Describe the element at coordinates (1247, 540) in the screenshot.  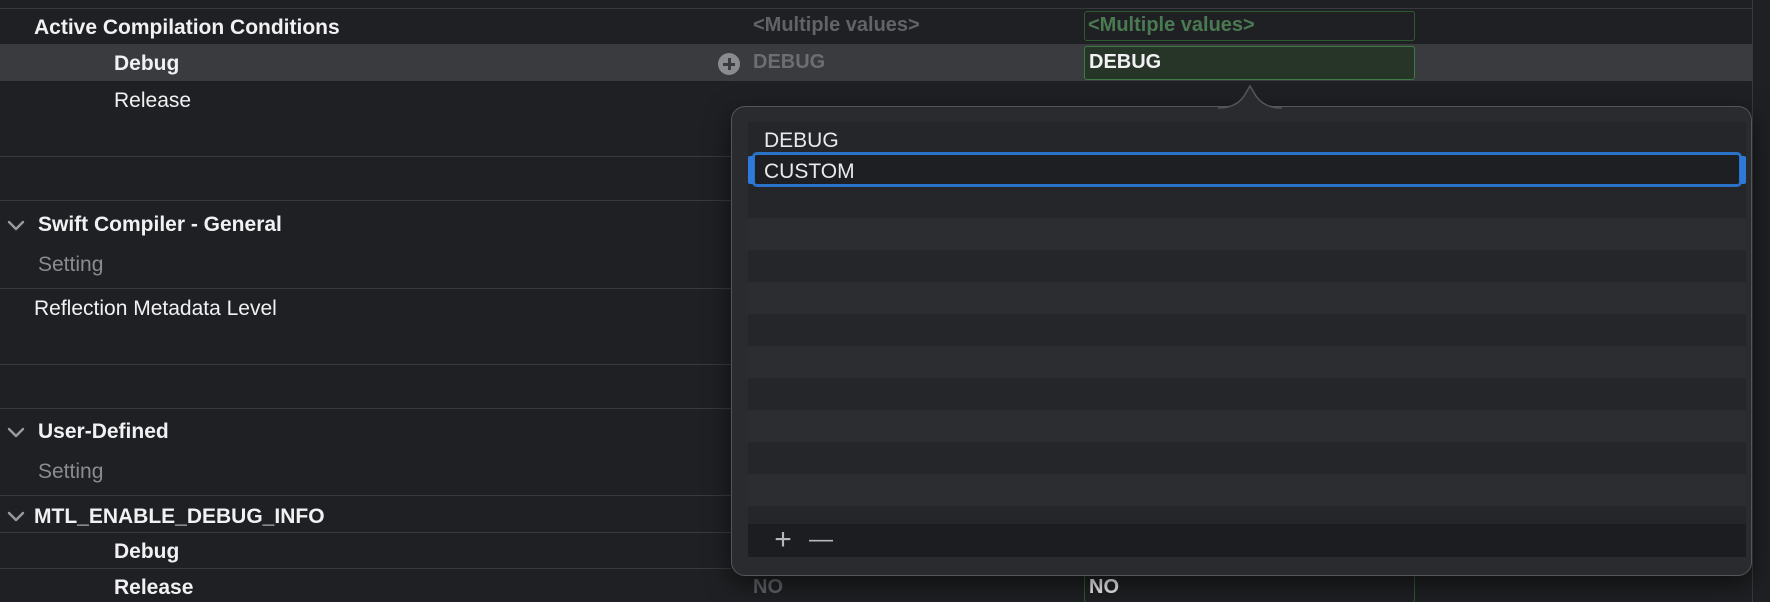
I see `popover-footer: + —` at that location.